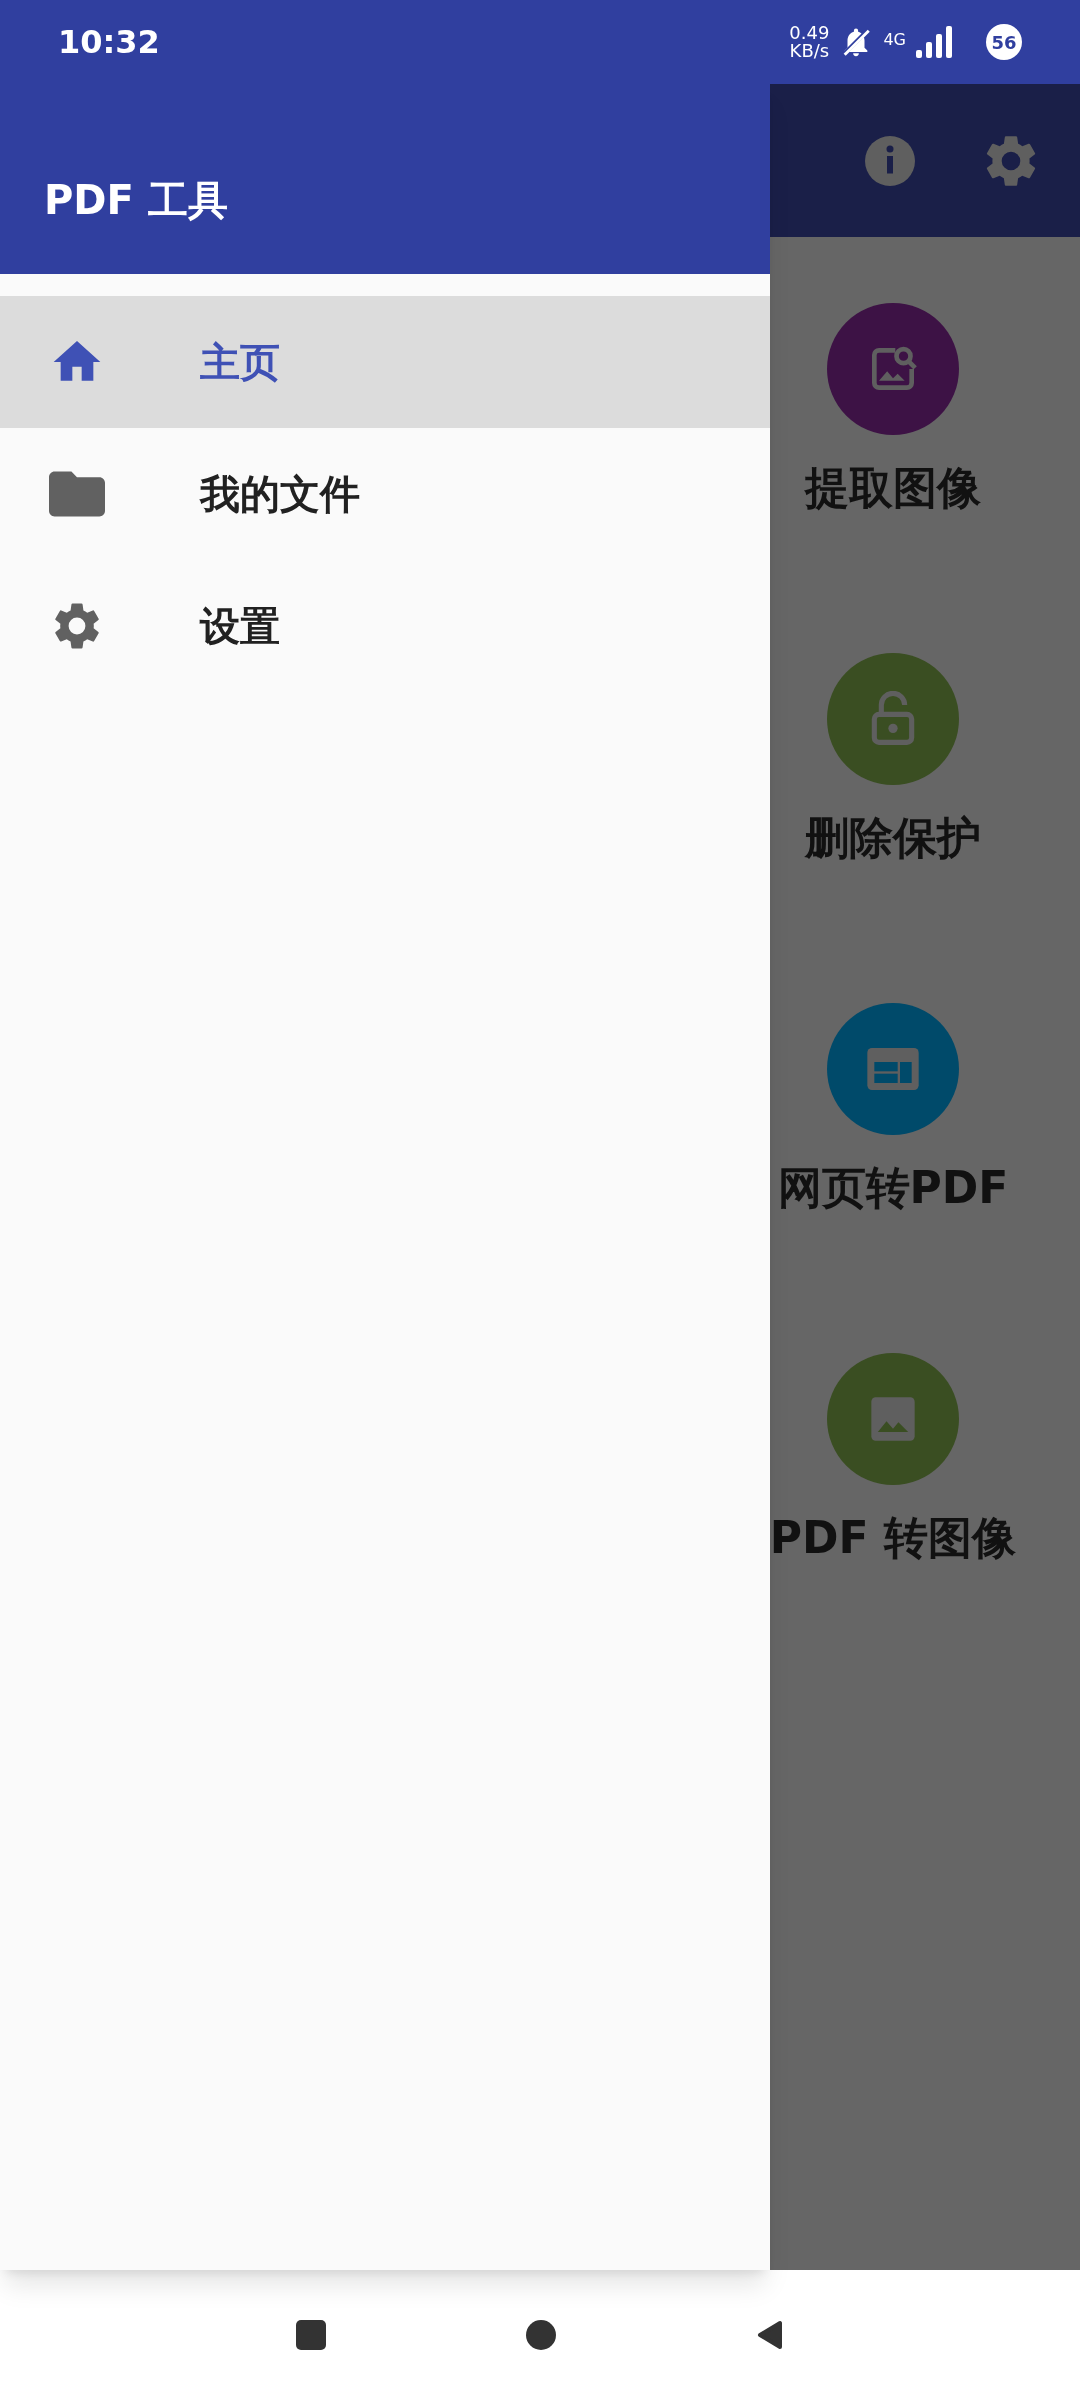  What do you see at coordinates (809, 33) in the screenshot?
I see `net-speed-value: 0.49` at bounding box center [809, 33].